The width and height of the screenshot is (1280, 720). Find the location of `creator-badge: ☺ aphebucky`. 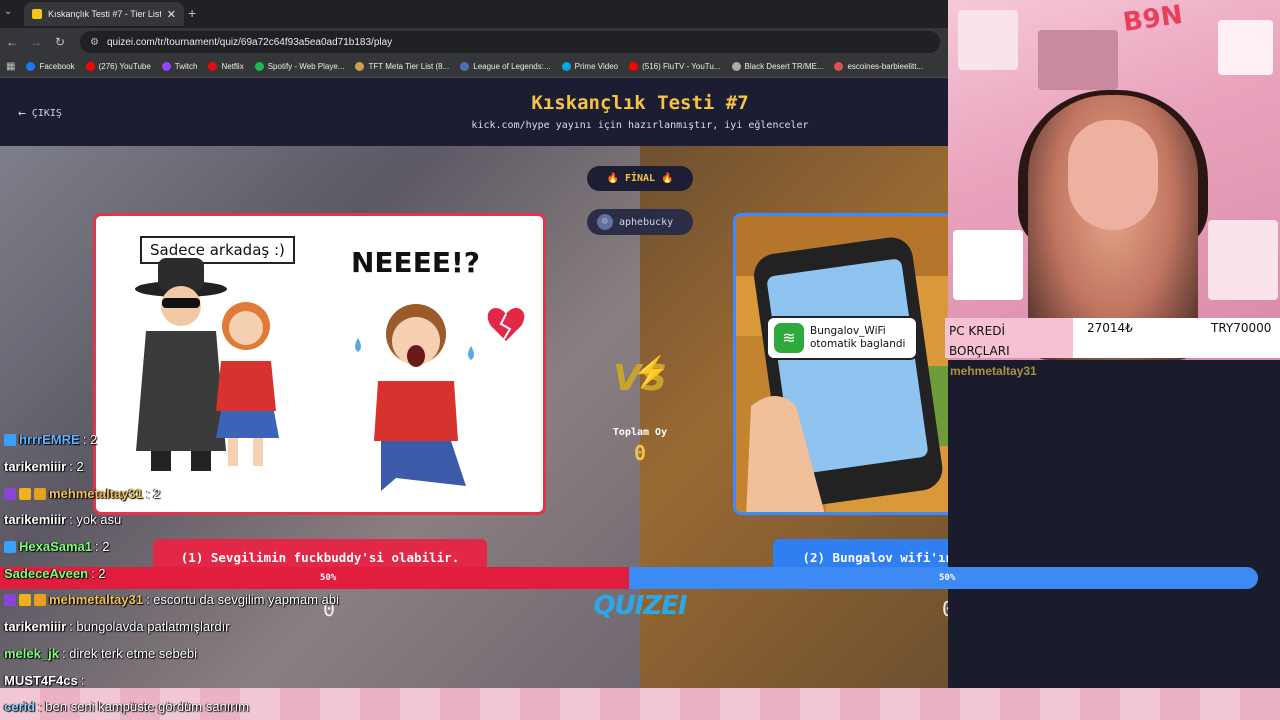

creator-badge: ☺ aphebucky is located at coordinates (640, 222).